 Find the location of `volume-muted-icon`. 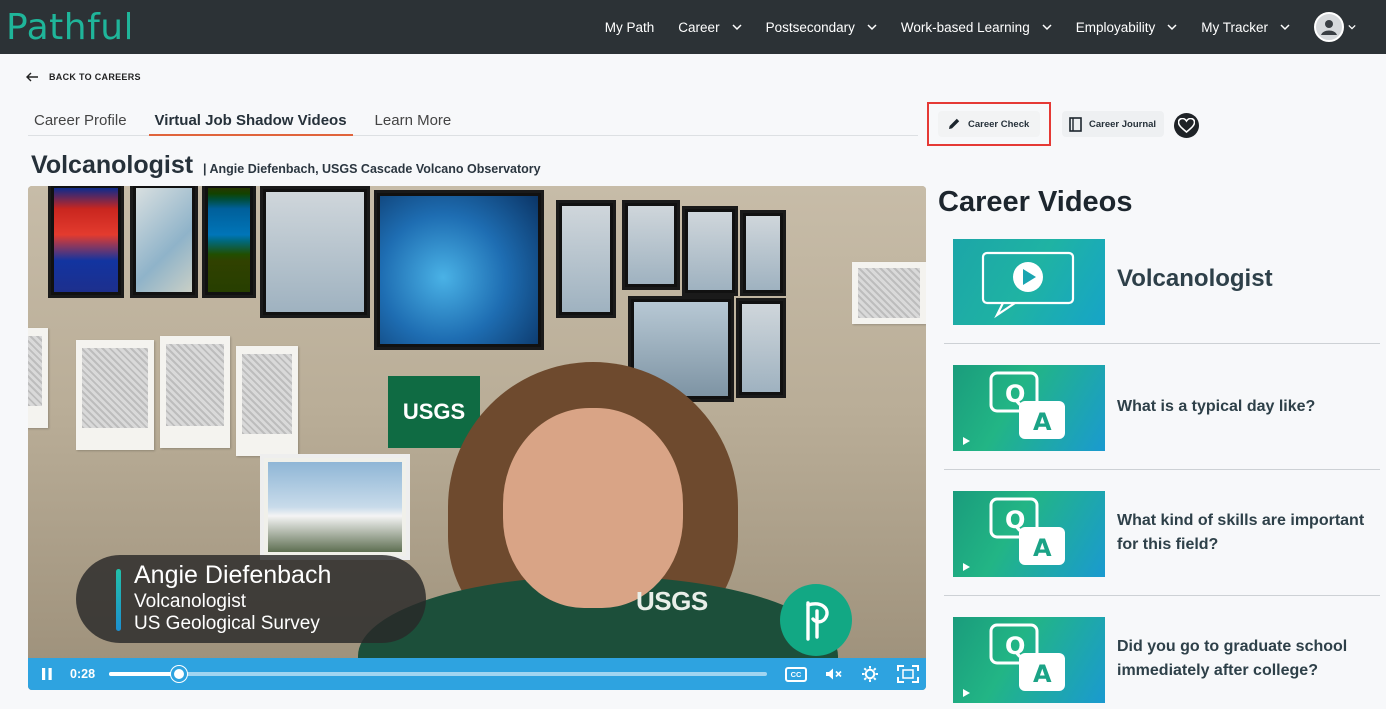

volume-muted-icon is located at coordinates (834, 674).